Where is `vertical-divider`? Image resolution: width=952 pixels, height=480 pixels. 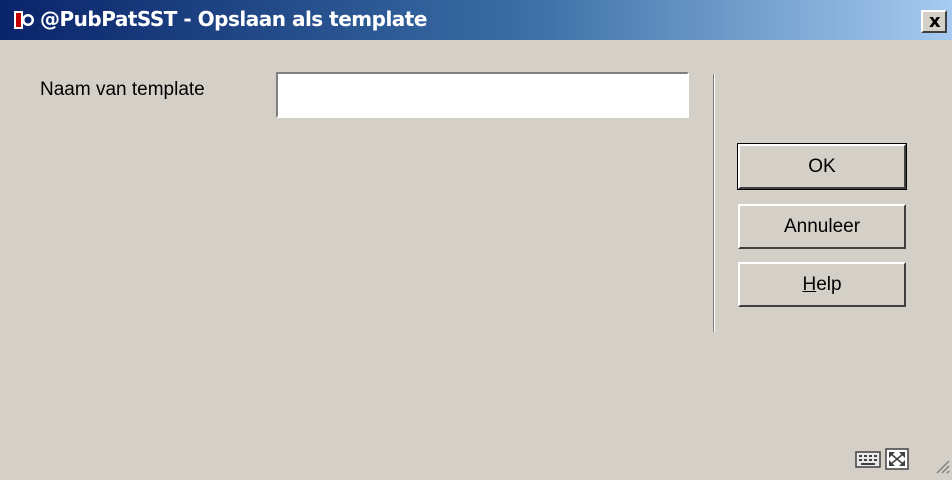 vertical-divider is located at coordinates (714, 203).